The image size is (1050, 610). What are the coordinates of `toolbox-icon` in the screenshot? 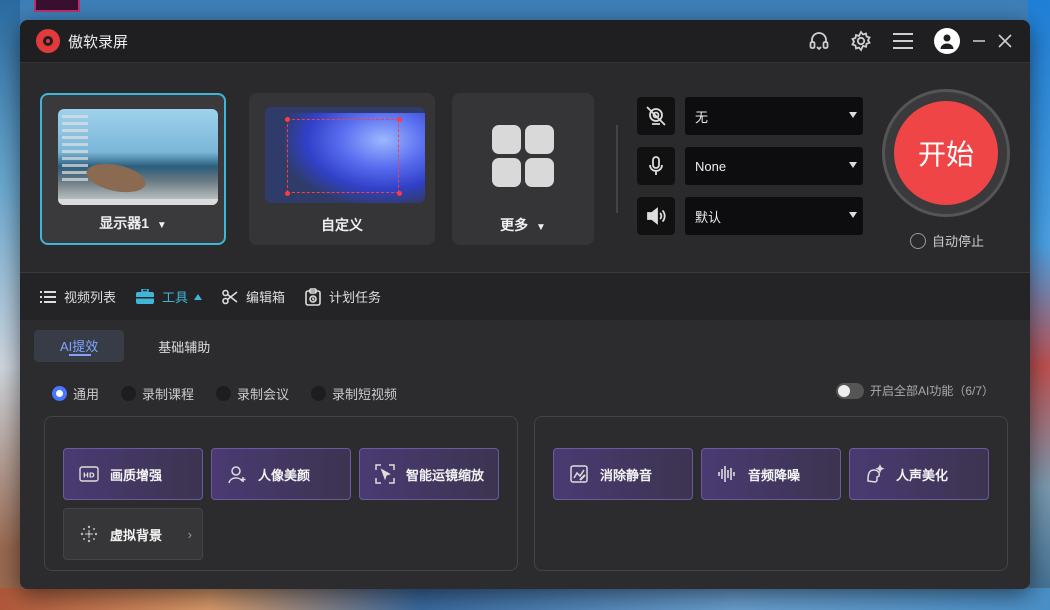 It's located at (145, 296).